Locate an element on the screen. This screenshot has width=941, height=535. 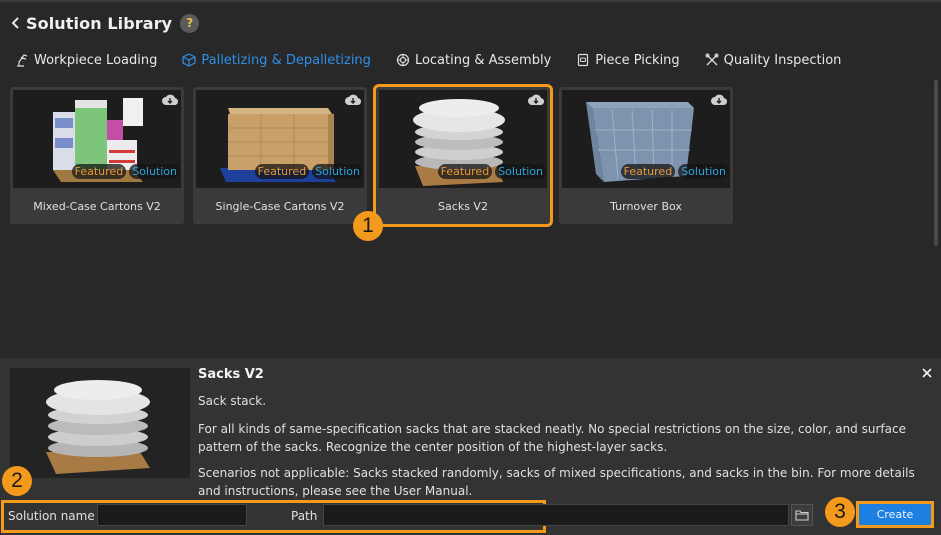
package-icon is located at coordinates (583, 60).